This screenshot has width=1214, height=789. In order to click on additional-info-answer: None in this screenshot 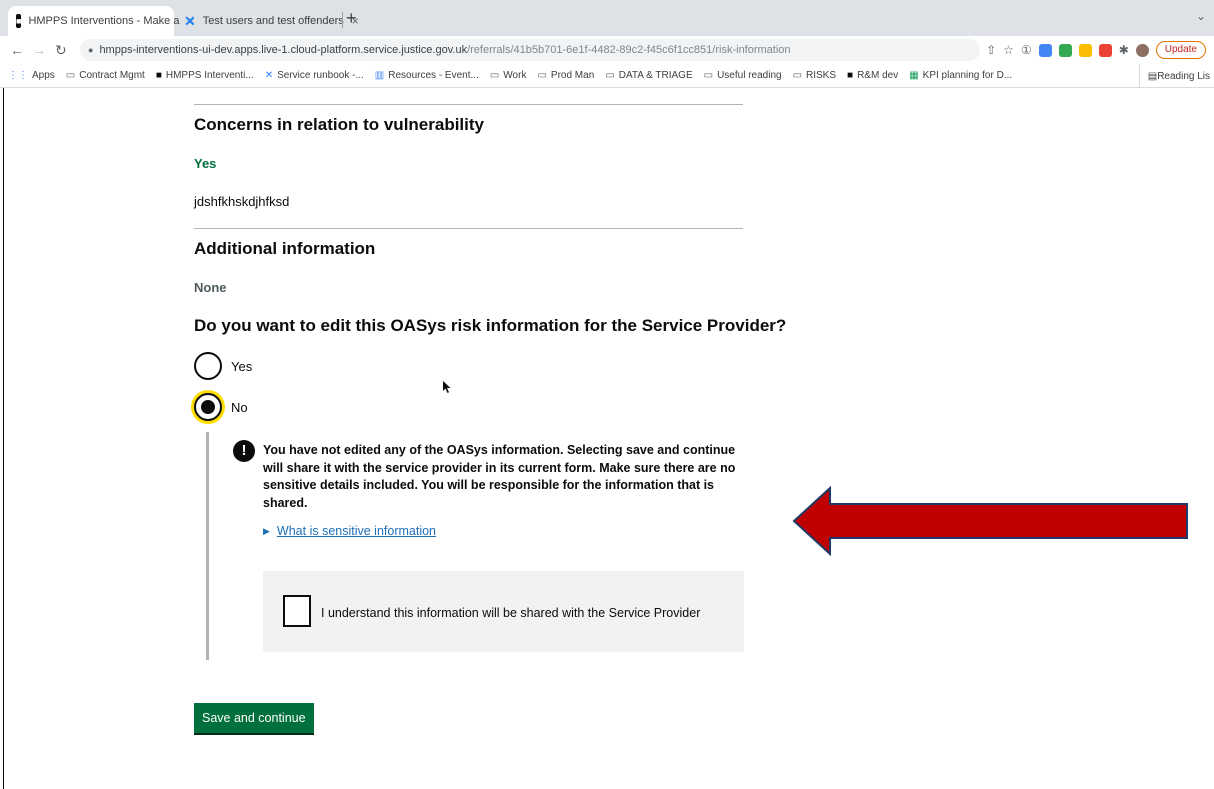, I will do `click(210, 287)`.